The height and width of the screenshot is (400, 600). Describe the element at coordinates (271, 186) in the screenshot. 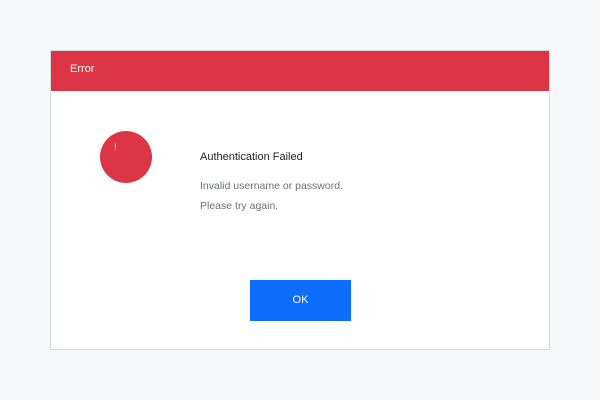

I see `error-message-line: Invalid username or password.` at that location.